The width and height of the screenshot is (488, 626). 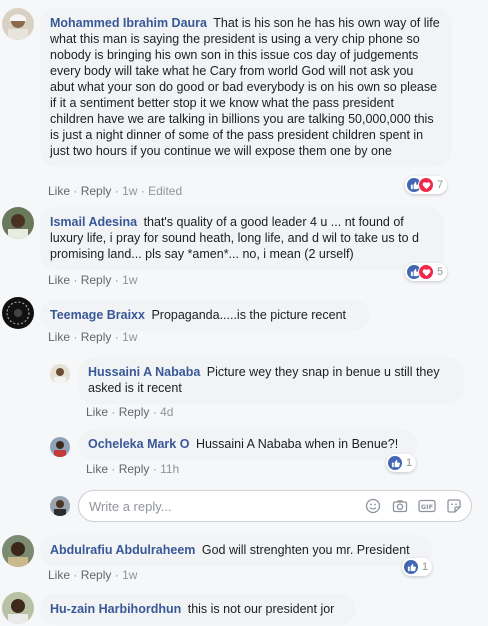 What do you see at coordinates (115, 191) in the screenshot?
I see `comment-actions: Like · Reply · 1w · Edited` at bounding box center [115, 191].